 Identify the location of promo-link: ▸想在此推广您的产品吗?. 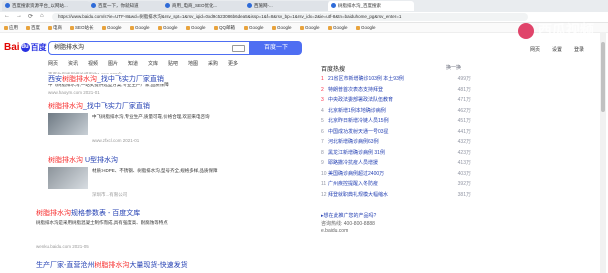
(348, 215).